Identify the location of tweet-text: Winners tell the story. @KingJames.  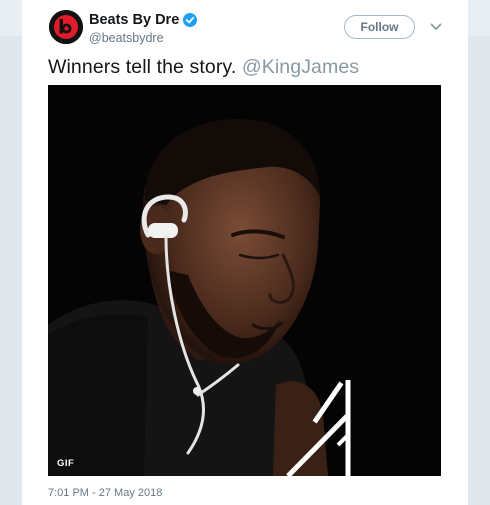
(203, 67).